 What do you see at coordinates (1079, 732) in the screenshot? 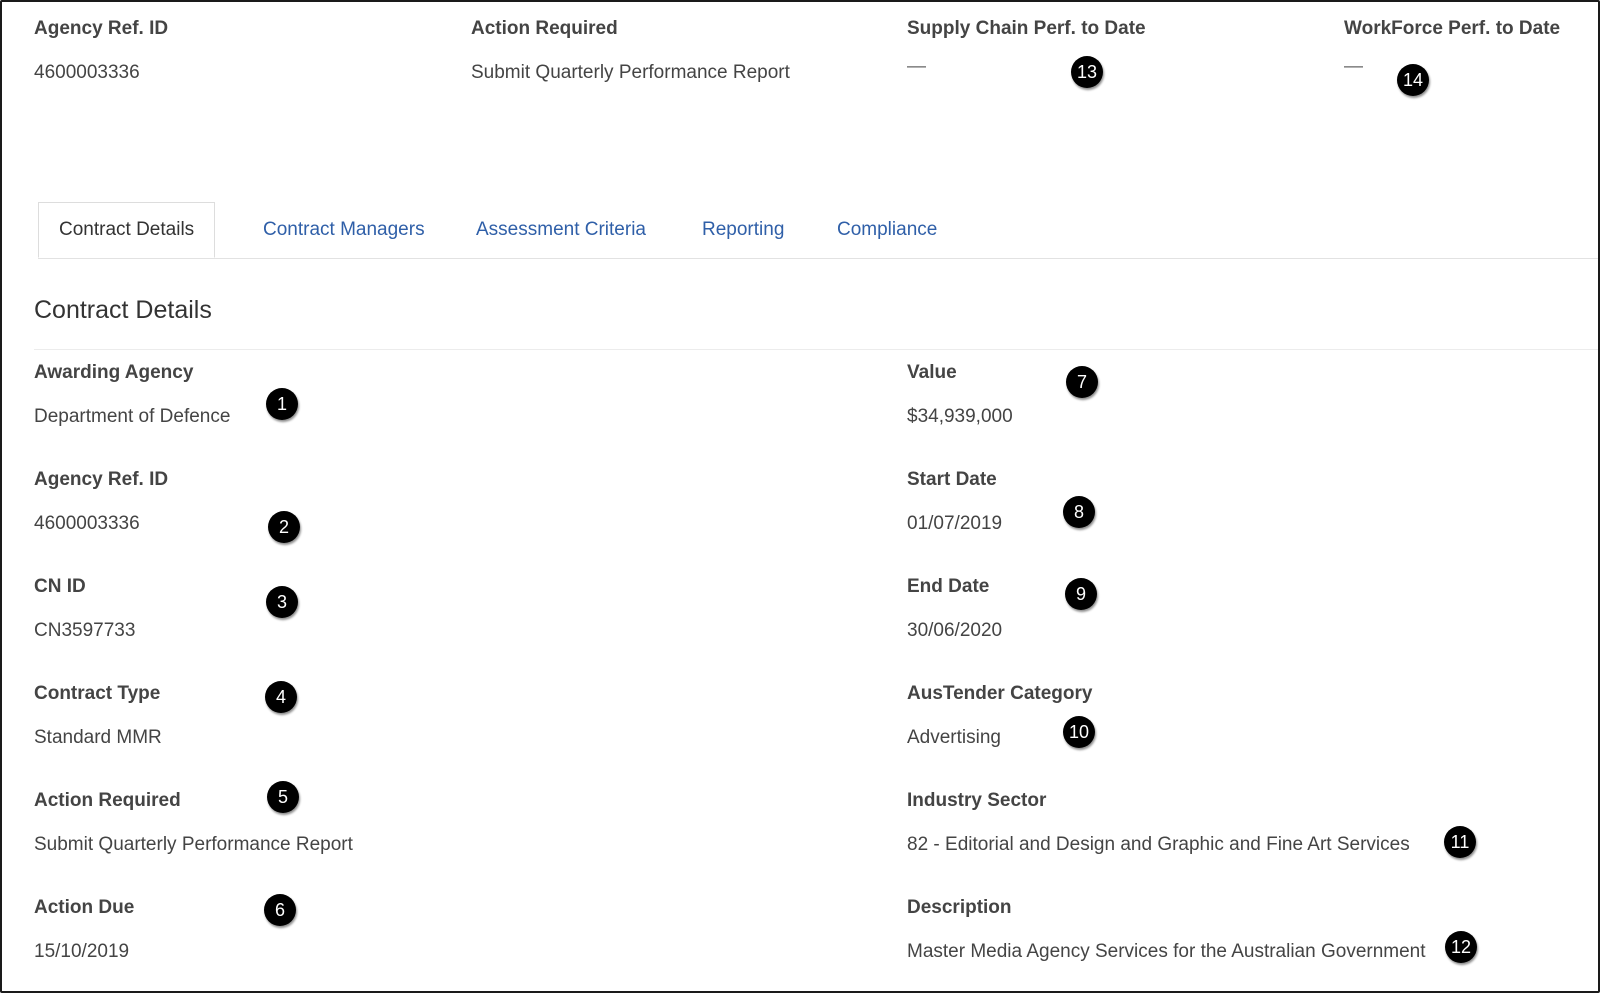
I see `callout-badge-10: 10` at bounding box center [1079, 732].